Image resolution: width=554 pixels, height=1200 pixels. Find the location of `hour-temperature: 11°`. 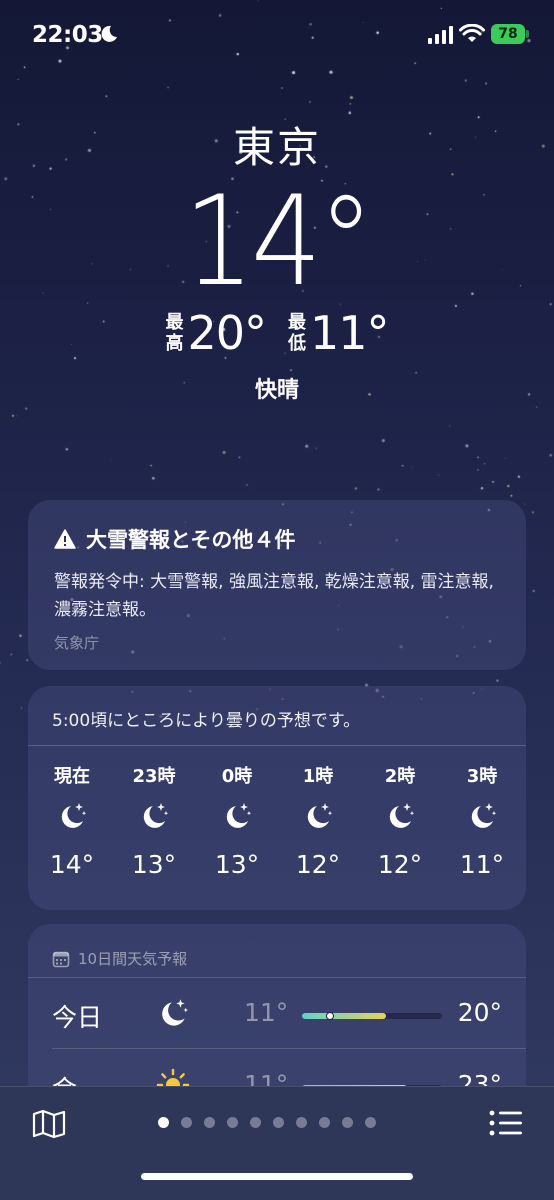

hour-temperature: 11° is located at coordinates (482, 864).